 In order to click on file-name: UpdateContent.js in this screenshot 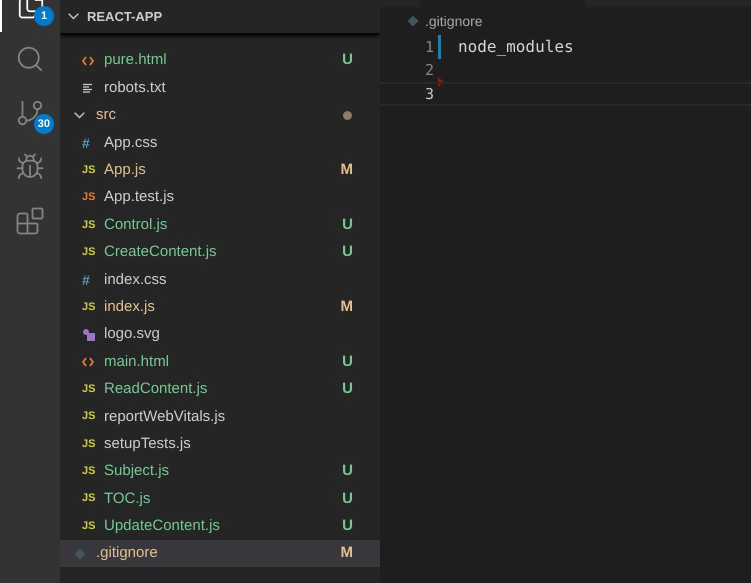, I will do `click(162, 526)`.